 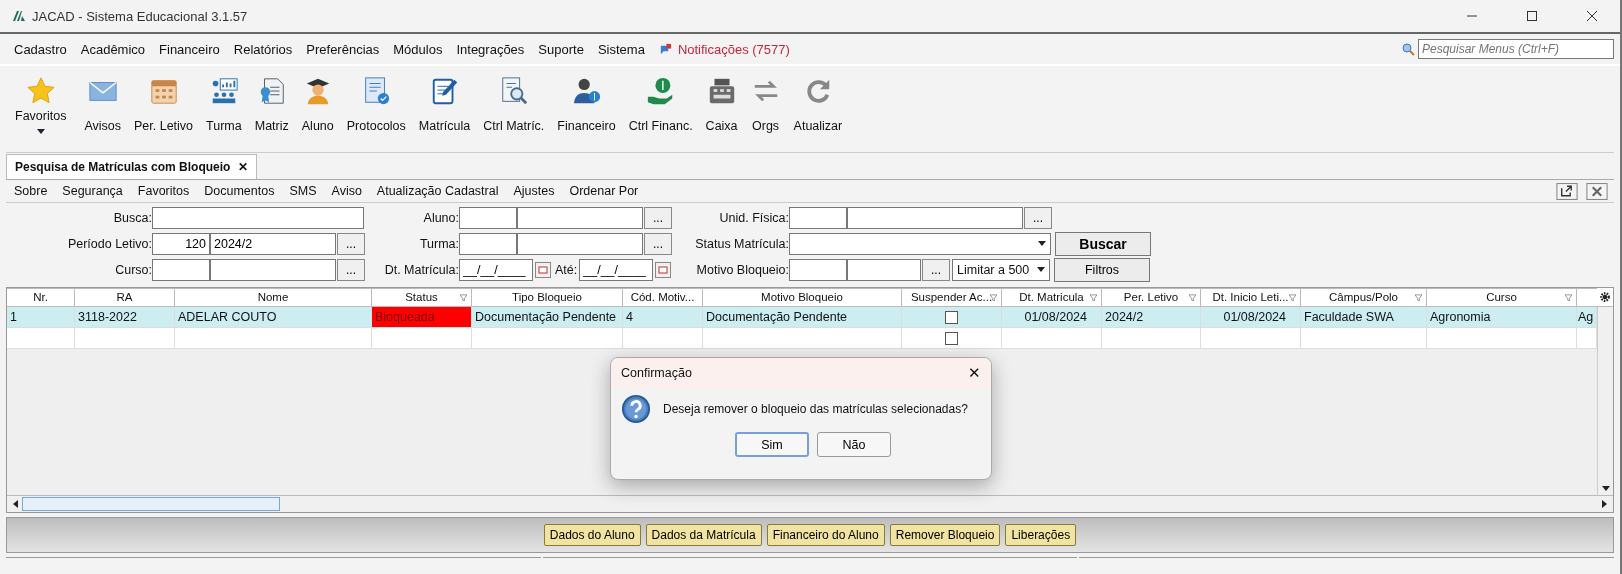 What do you see at coordinates (660, 102) in the screenshot?
I see `toolbar-button: Ctrl Financ.` at bounding box center [660, 102].